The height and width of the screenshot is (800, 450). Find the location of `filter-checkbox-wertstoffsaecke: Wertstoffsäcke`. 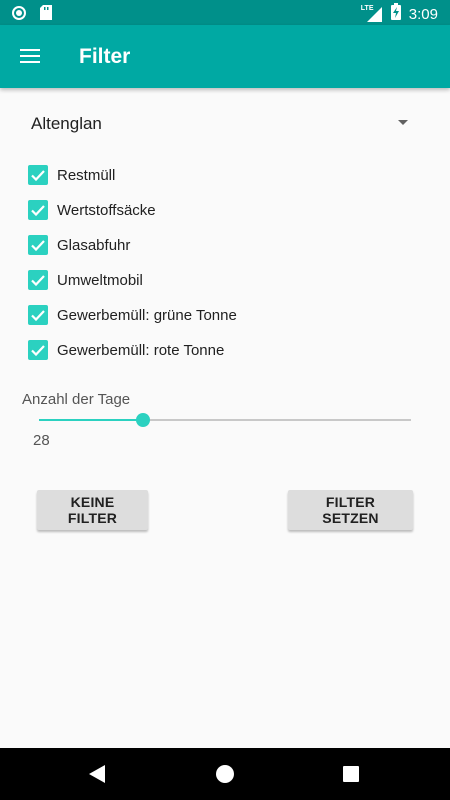

filter-checkbox-wertstoffsaecke: Wertstoffsäcke is located at coordinates (92, 210).